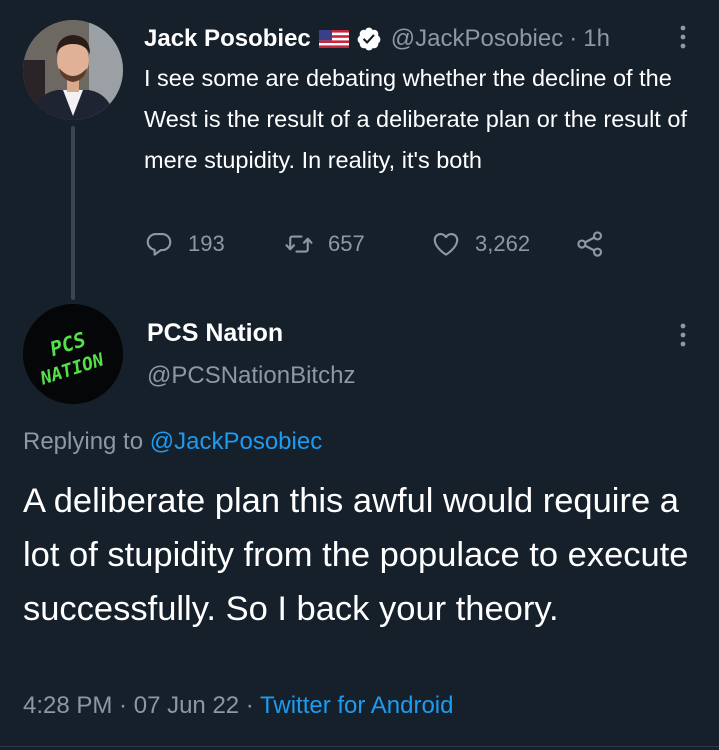 Image resolution: width=719 pixels, height=750 pixels. Describe the element at coordinates (379, 244) in the screenshot. I see `tweet-actions: 193 657 3,262` at that location.